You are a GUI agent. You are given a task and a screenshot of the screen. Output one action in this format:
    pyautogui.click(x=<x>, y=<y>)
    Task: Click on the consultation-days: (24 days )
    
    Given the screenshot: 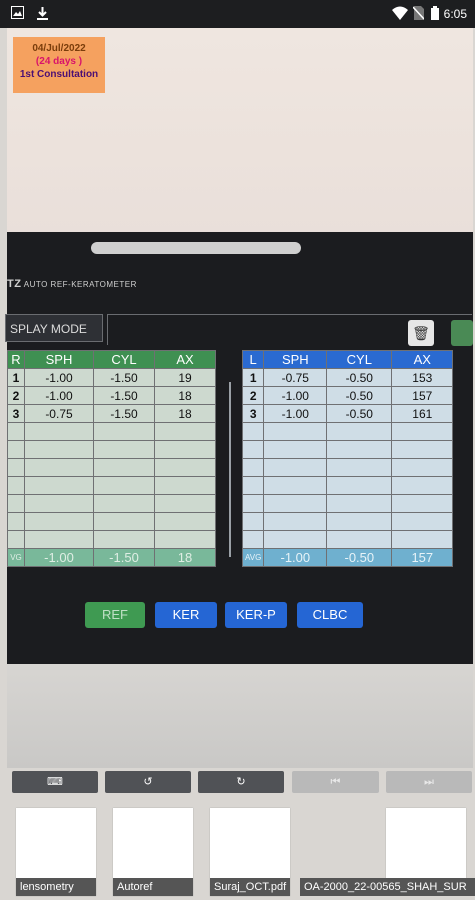 What is the action you would take?
    pyautogui.click(x=59, y=61)
    